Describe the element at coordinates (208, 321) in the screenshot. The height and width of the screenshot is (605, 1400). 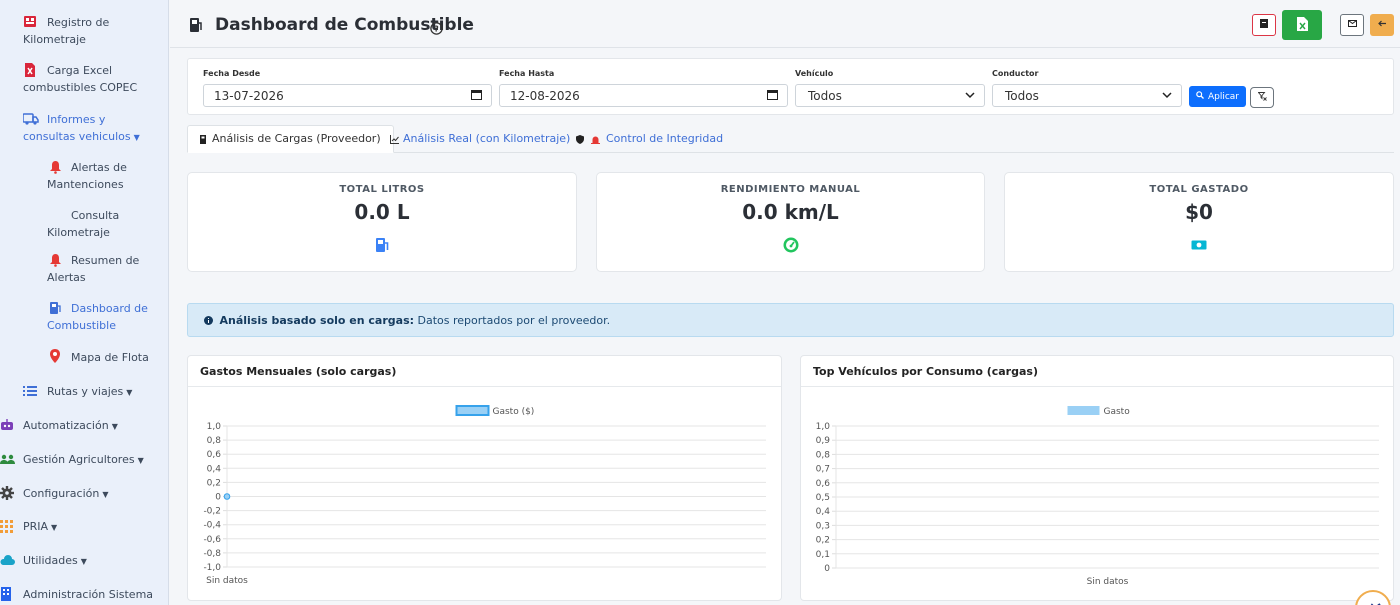
I see `info-circle-icon` at that location.